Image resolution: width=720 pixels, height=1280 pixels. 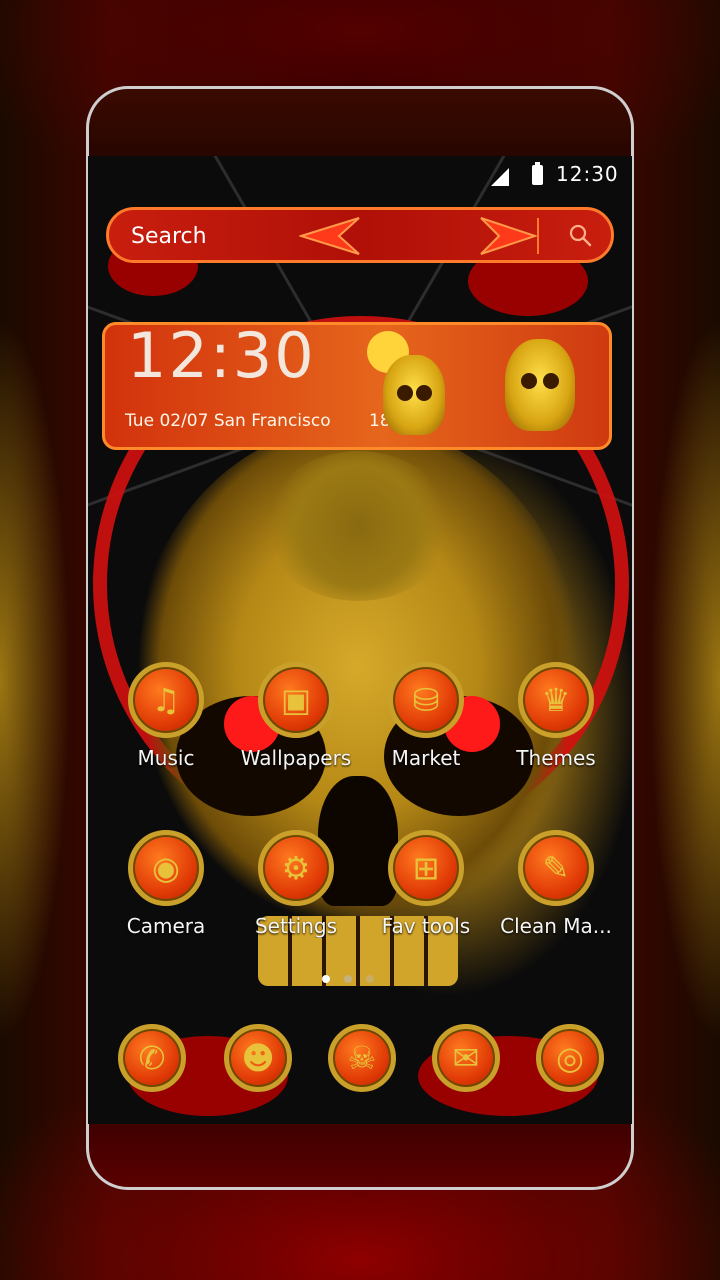 I want to click on app-settings: ⚙ Settings, so click(x=296, y=890).